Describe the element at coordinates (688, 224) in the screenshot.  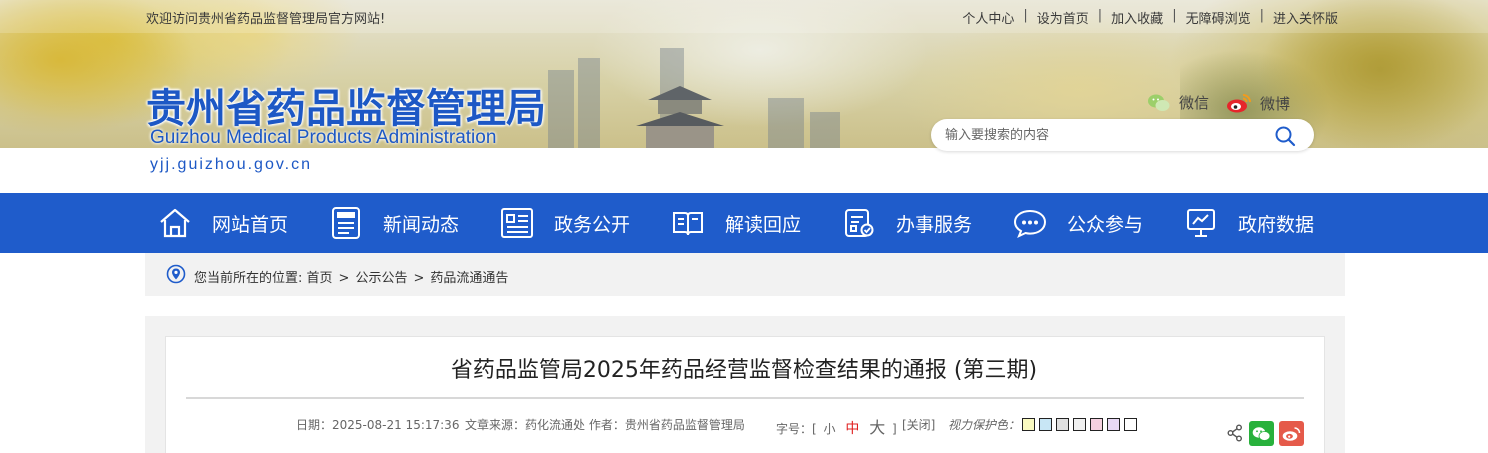
I see `open-book-icon` at that location.